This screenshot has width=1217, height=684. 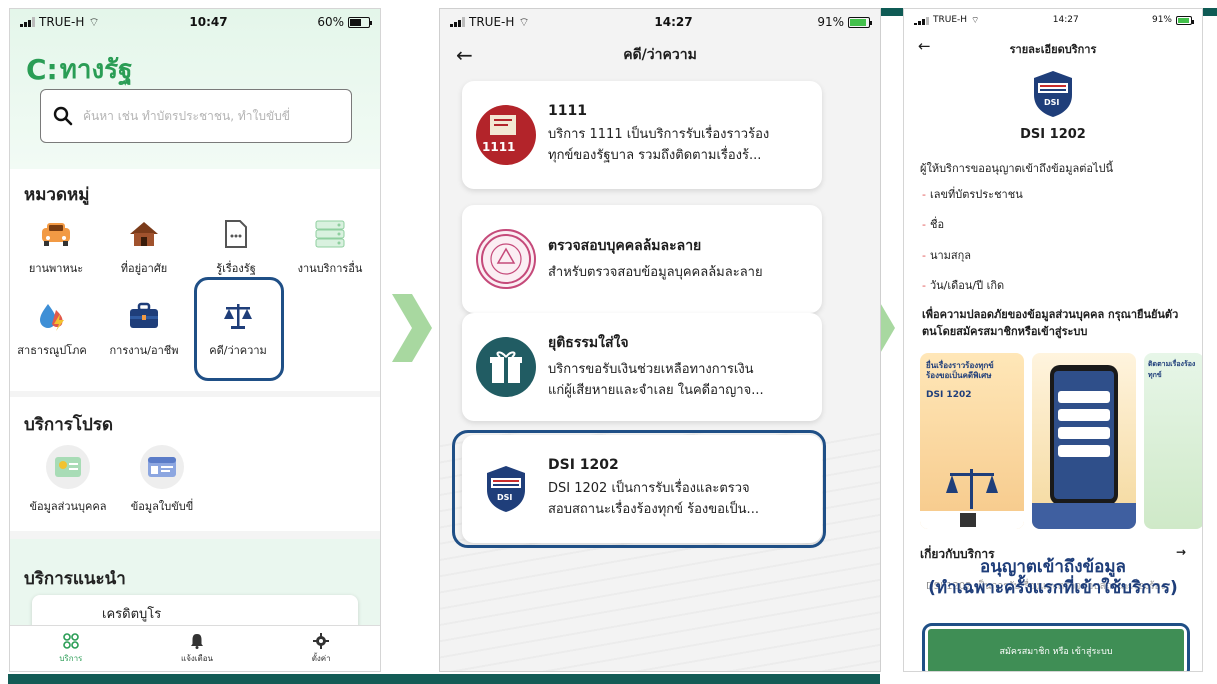 I want to click on category-gov-info: รู้เรื่องรัฐ, so click(x=236, y=247).